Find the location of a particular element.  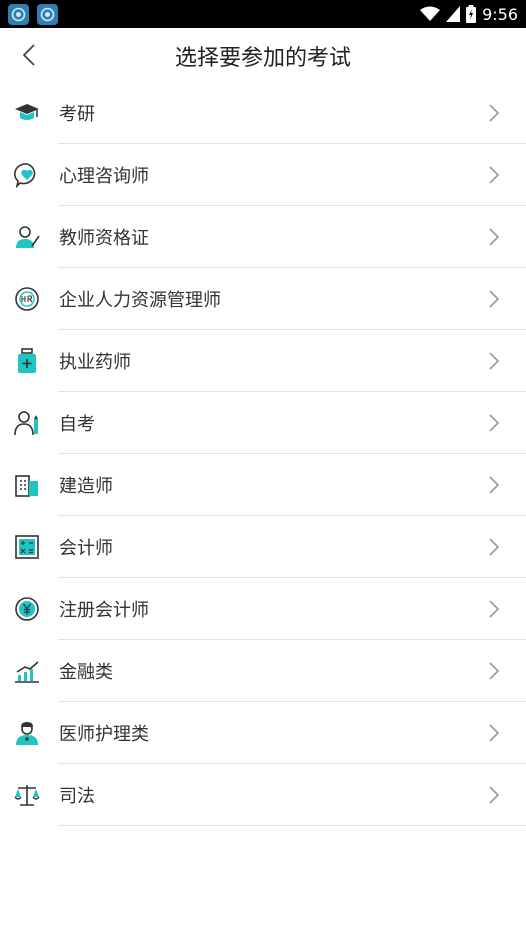

list-item-teacher: 教师资格证 is located at coordinates (263, 237).